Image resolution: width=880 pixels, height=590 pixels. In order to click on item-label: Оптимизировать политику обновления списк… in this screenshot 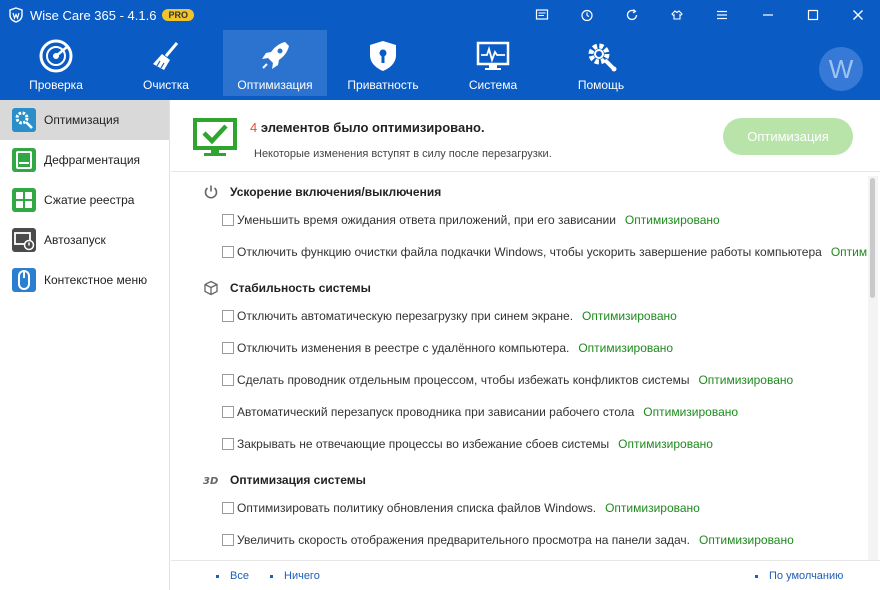, I will do `click(468, 508)`.